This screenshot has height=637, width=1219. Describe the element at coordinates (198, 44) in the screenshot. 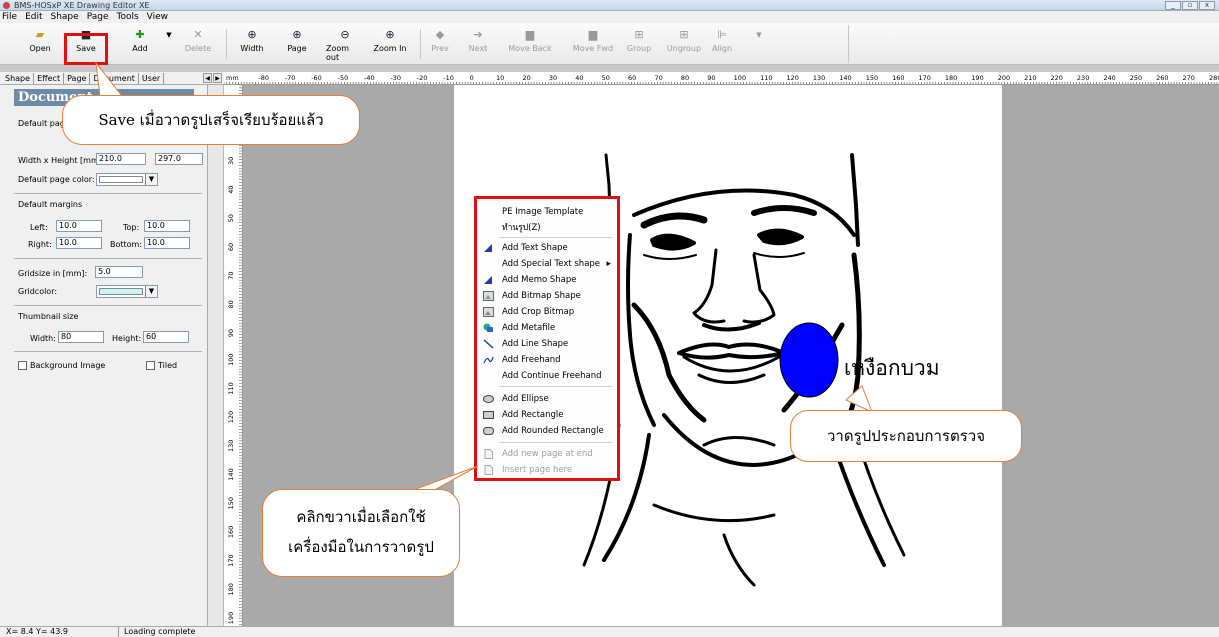

I see `delete-button: ✕ Delete` at that location.